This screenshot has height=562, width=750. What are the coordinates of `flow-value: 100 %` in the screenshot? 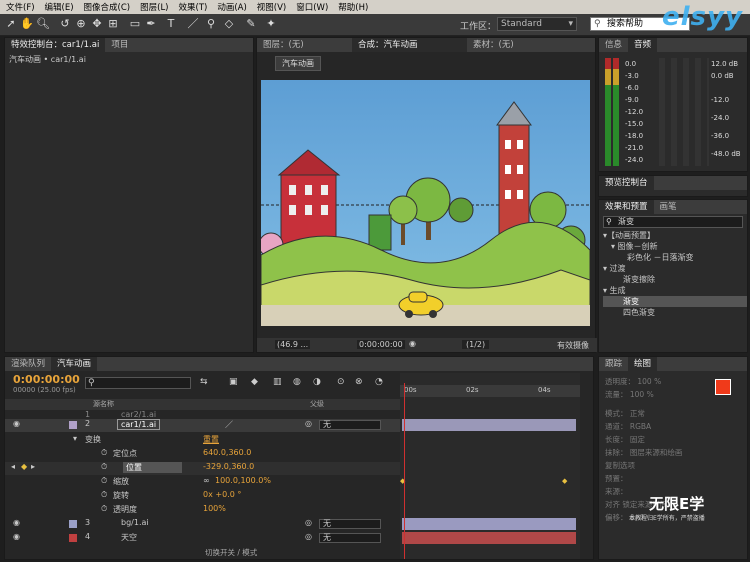 It's located at (642, 394).